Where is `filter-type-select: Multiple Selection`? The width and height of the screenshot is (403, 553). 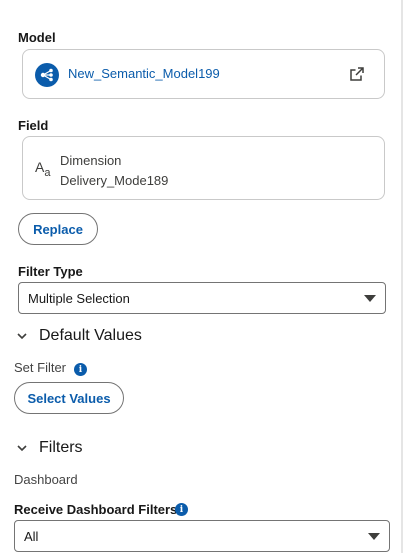 filter-type-select: Multiple Selection is located at coordinates (202, 298).